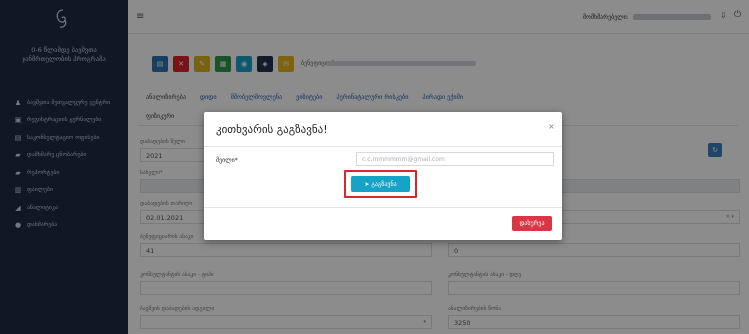 This screenshot has width=749, height=334. Describe the element at coordinates (532, 223) in the screenshot. I see `close-button: დახურვა` at that location.